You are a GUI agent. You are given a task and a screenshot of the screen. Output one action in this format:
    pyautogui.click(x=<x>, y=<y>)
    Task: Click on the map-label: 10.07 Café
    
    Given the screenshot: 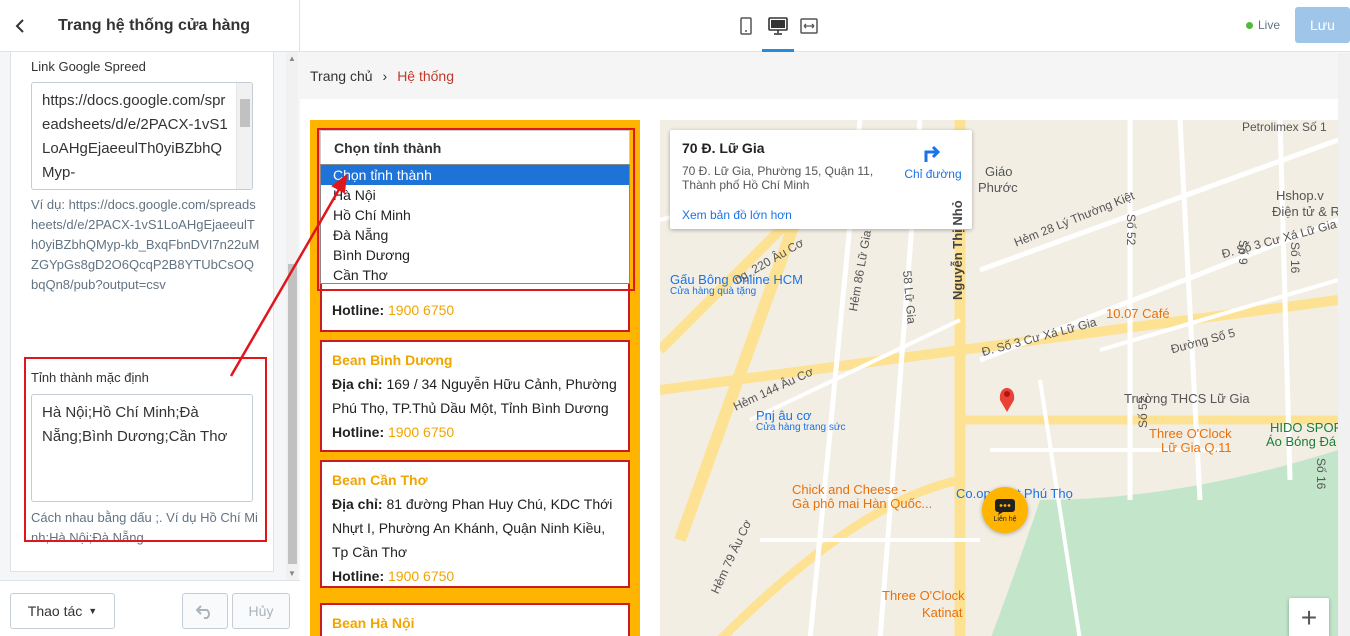 What is the action you would take?
    pyautogui.click(x=1138, y=313)
    